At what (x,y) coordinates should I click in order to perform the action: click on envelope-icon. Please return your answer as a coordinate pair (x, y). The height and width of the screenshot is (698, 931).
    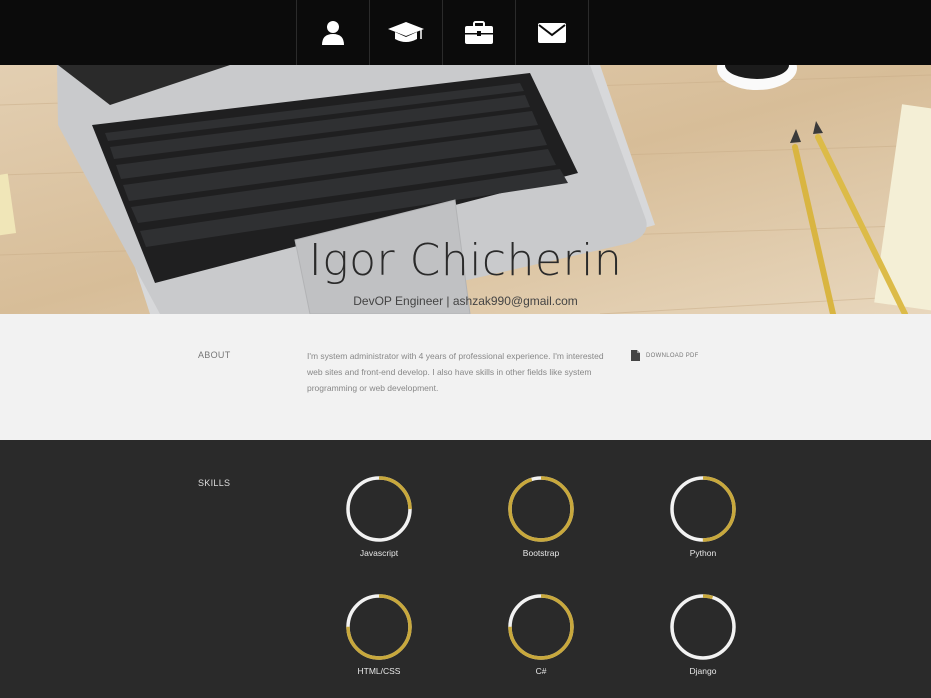
    Looking at the image, I should click on (552, 32).